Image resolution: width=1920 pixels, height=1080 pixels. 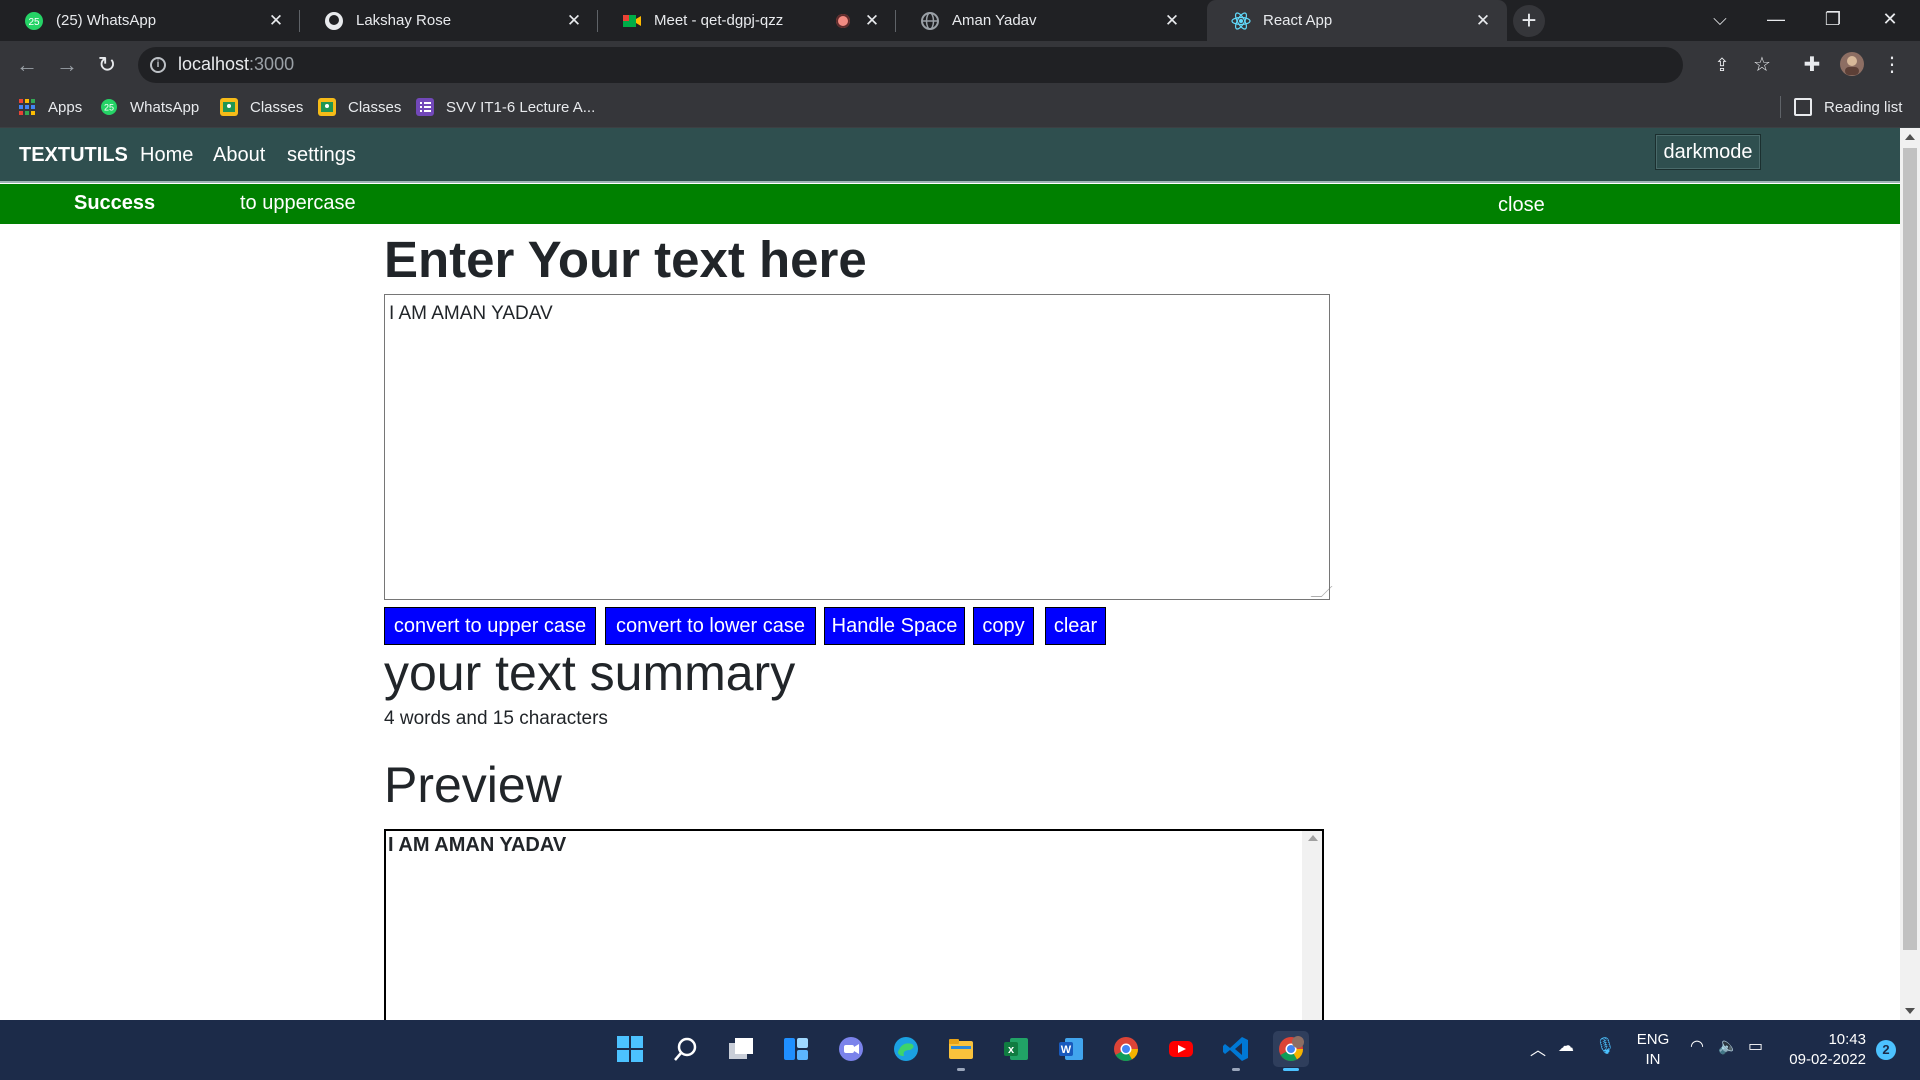 I want to click on share-icon: ⇪, so click(x=1722, y=65).